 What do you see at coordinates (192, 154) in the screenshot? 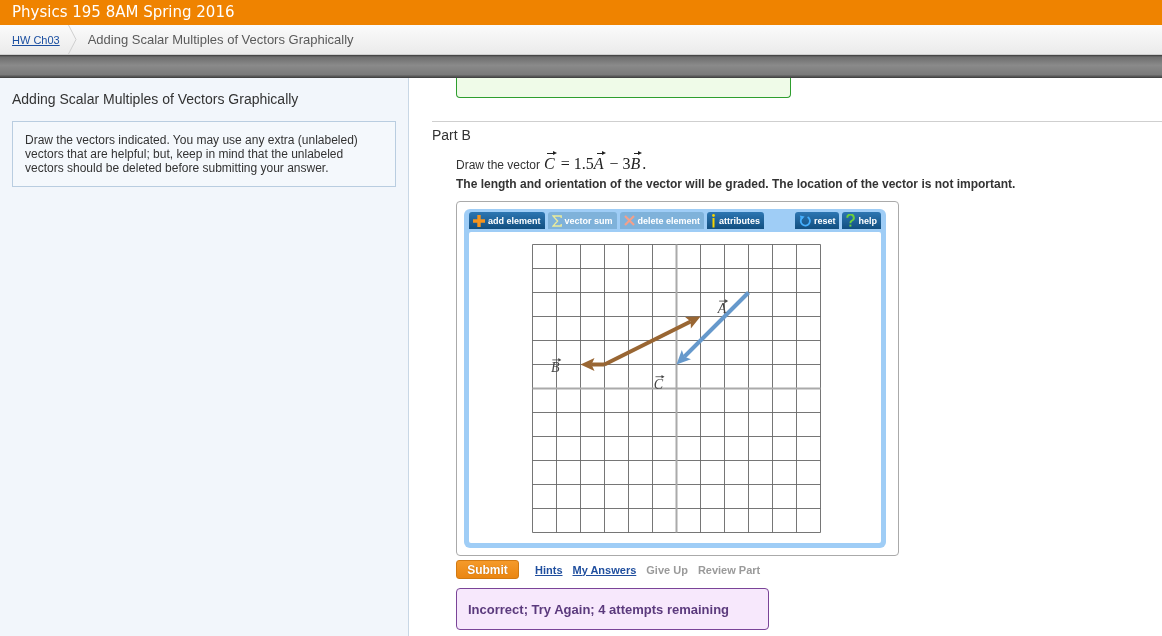
I see `instructions-text: Draw the vectors indicated. You may use any extra (unlabeled) vectors that are helpful; but, keep in mind that the unlabeled vectors should be deleted before submitting your answer.` at bounding box center [192, 154].